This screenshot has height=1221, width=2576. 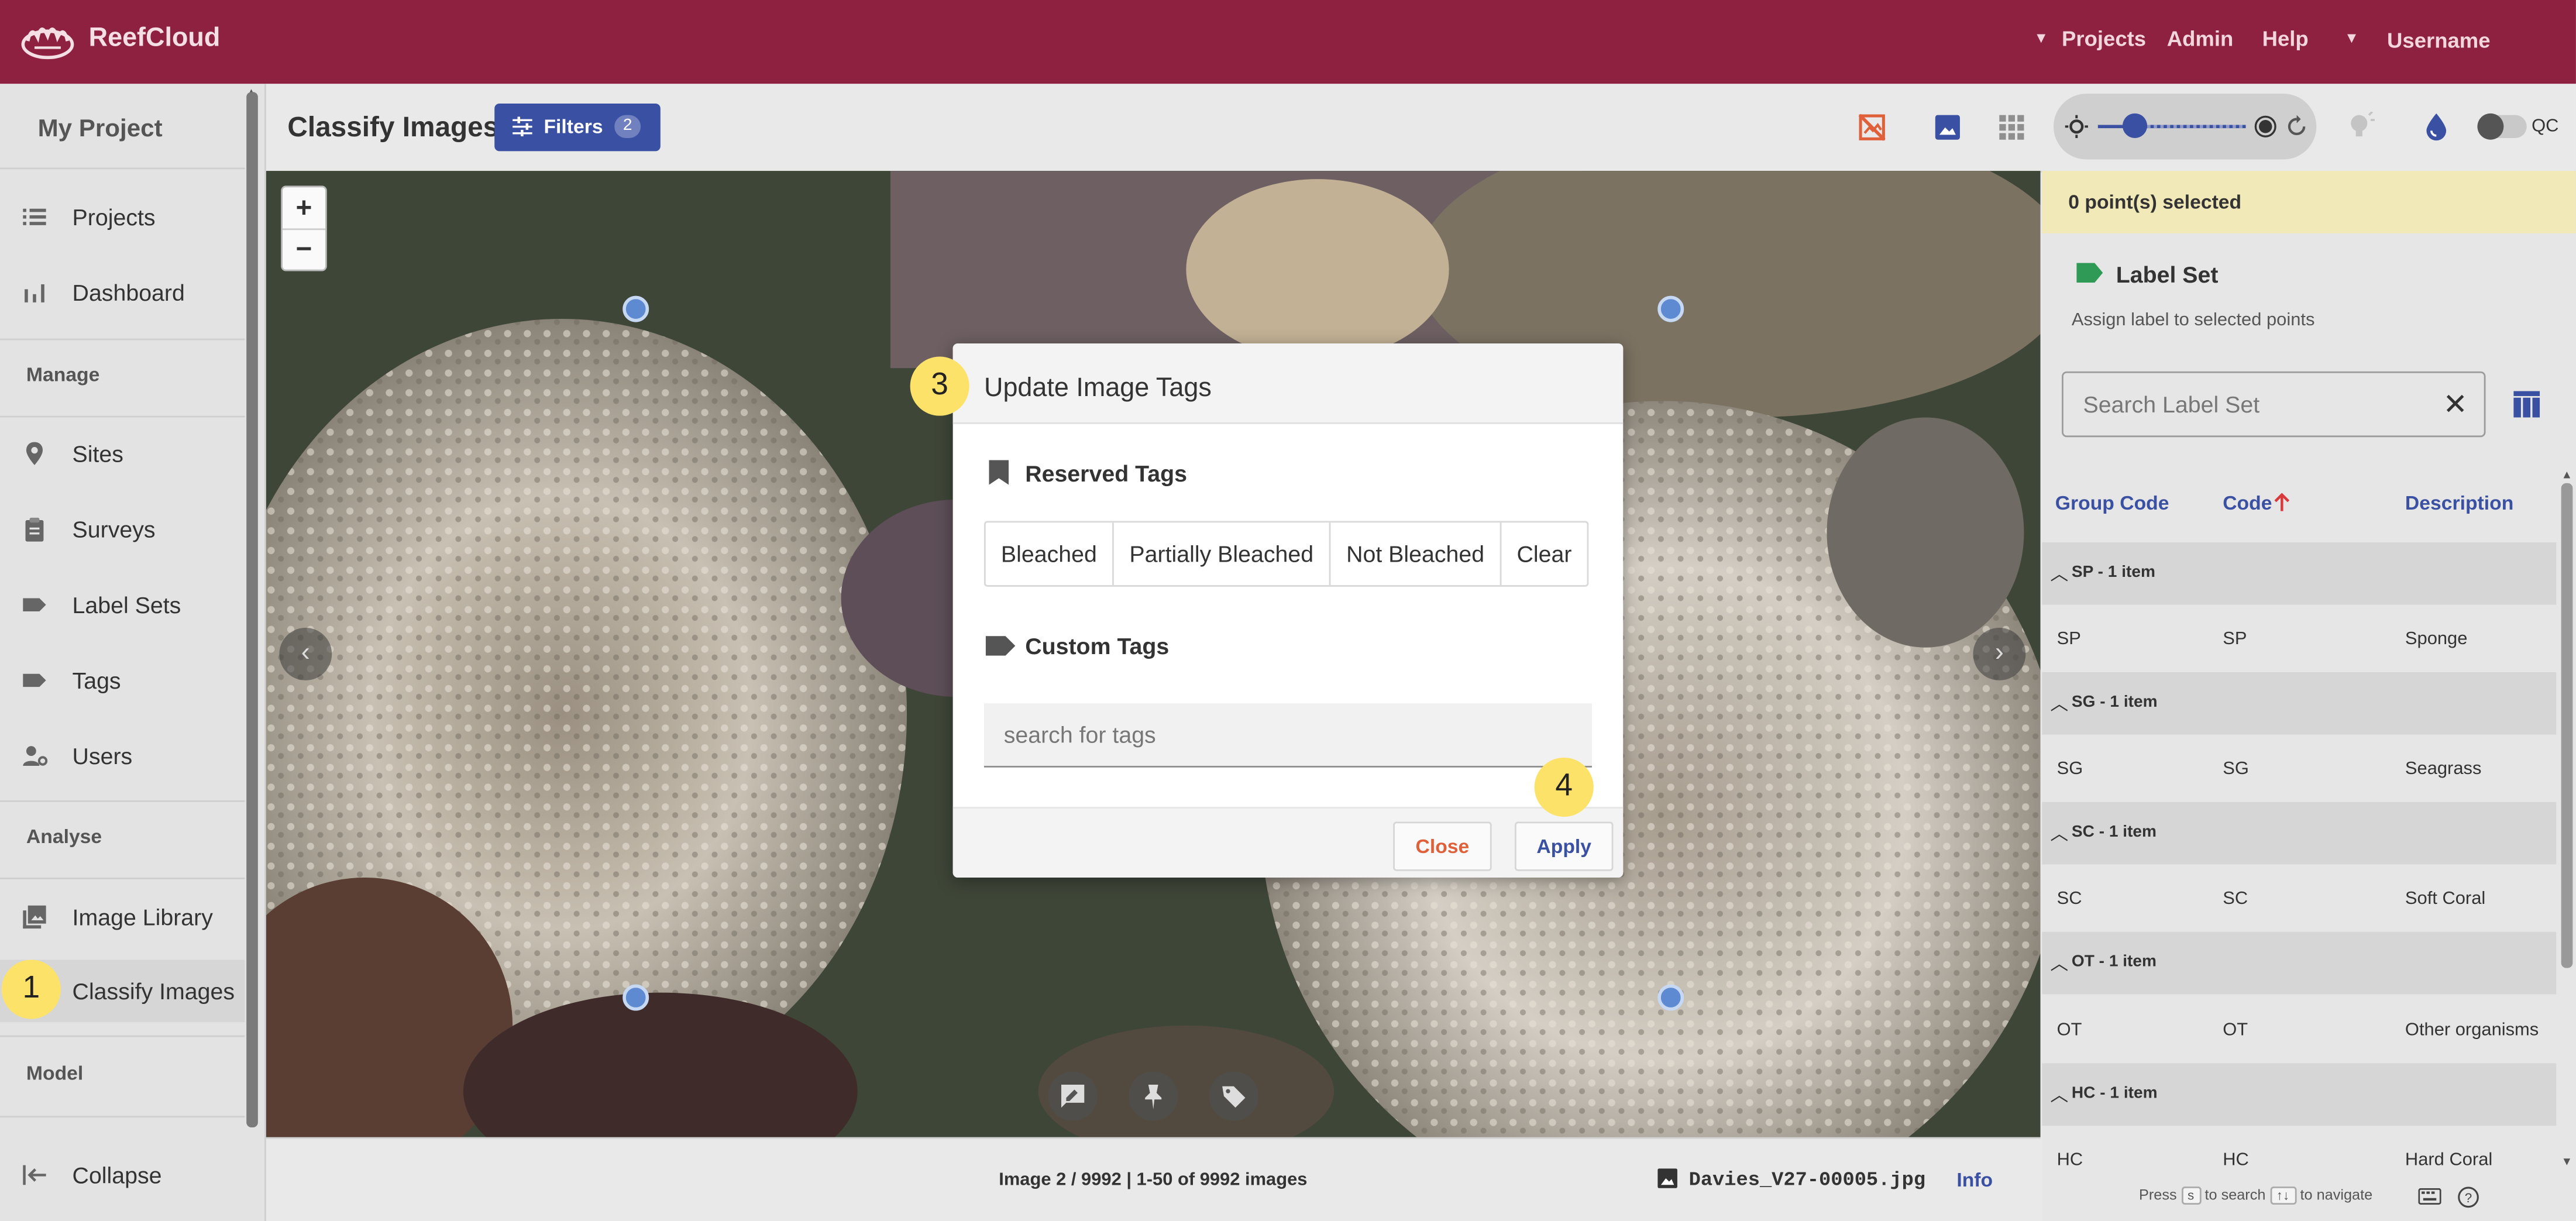 What do you see at coordinates (393, 127) in the screenshot?
I see `page-title: Classify Images` at bounding box center [393, 127].